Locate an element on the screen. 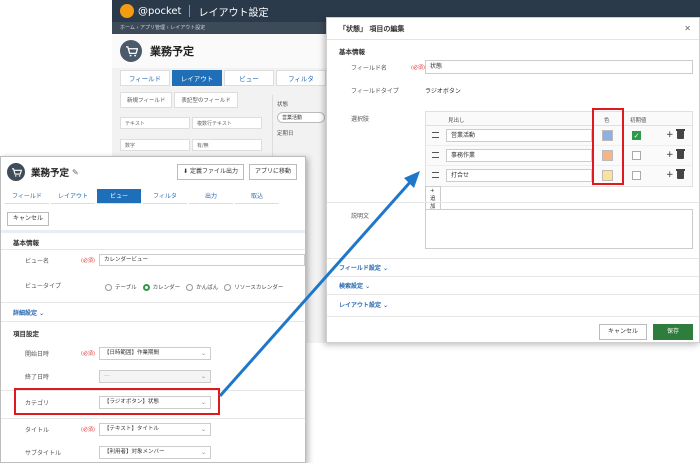 The height and width of the screenshot is (463, 700). tab-field: フィールド is located at coordinates (27, 196).